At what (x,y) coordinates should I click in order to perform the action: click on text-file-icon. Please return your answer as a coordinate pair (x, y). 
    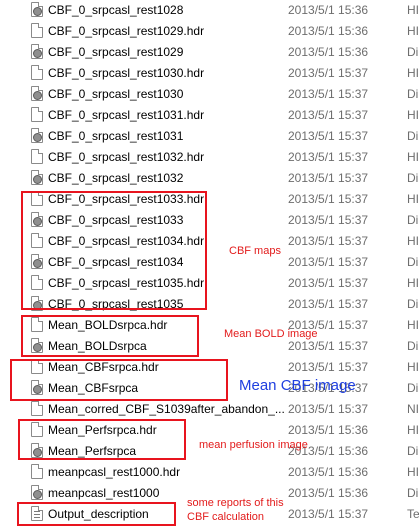
    Looking at the image, I should click on (37, 513).